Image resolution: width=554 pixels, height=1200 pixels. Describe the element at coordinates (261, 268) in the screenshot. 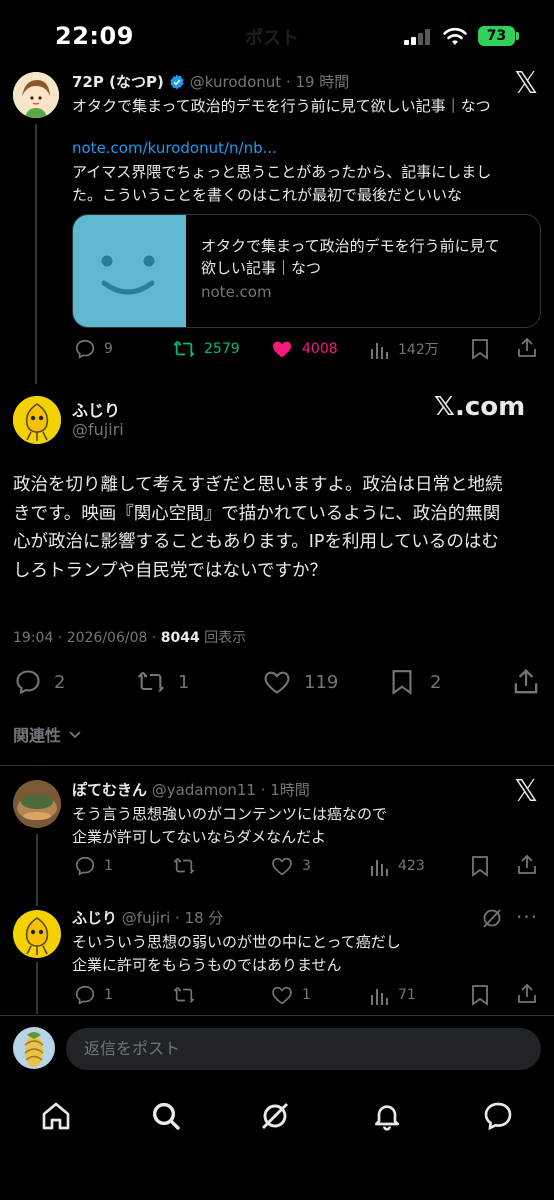

I see `link-card-title: 欲しい記事｜なつ` at that location.